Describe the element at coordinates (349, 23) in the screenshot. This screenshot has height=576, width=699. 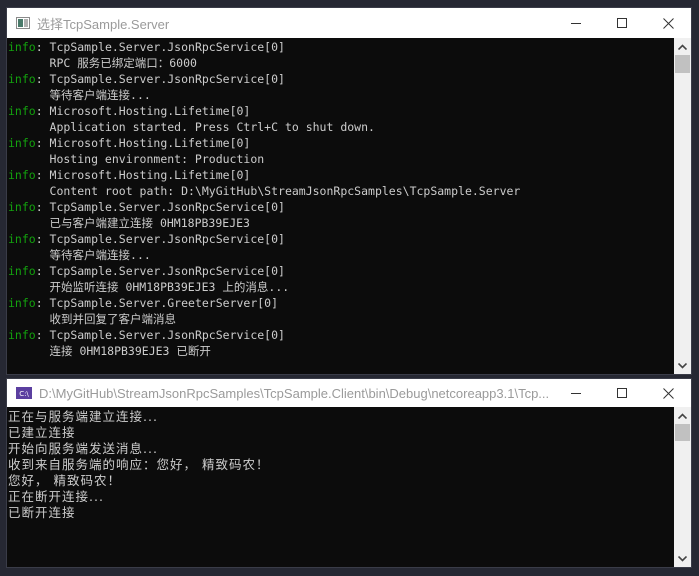
I see `title-bar: 选择TcpSample.Server` at that location.